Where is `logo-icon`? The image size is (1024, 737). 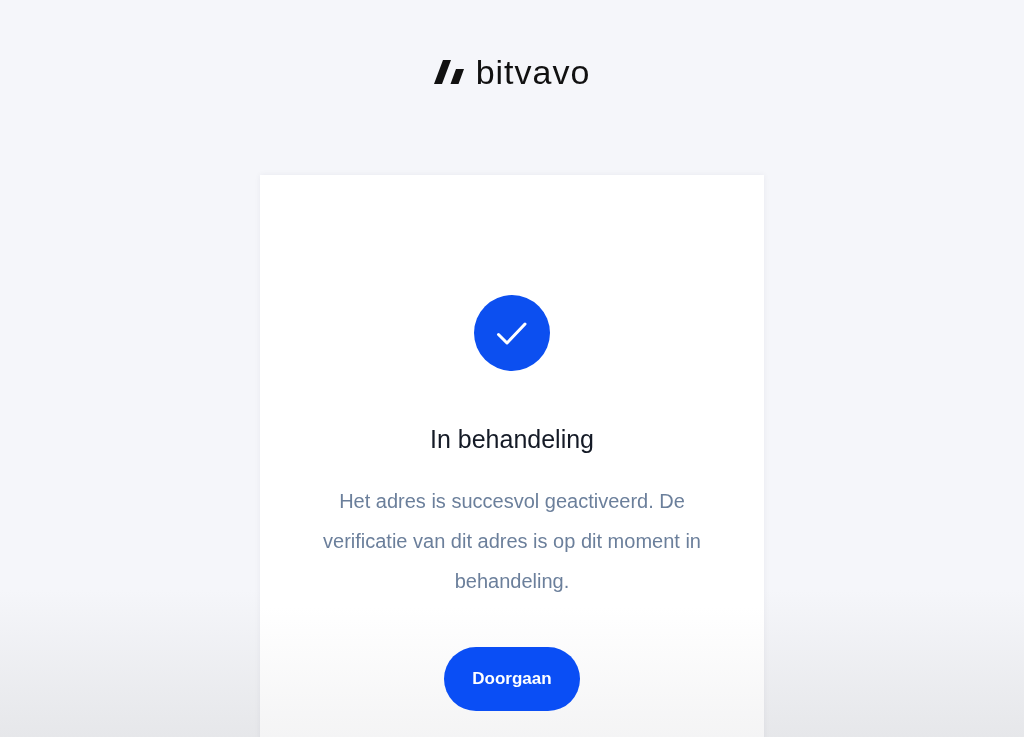
logo-icon is located at coordinates (450, 72).